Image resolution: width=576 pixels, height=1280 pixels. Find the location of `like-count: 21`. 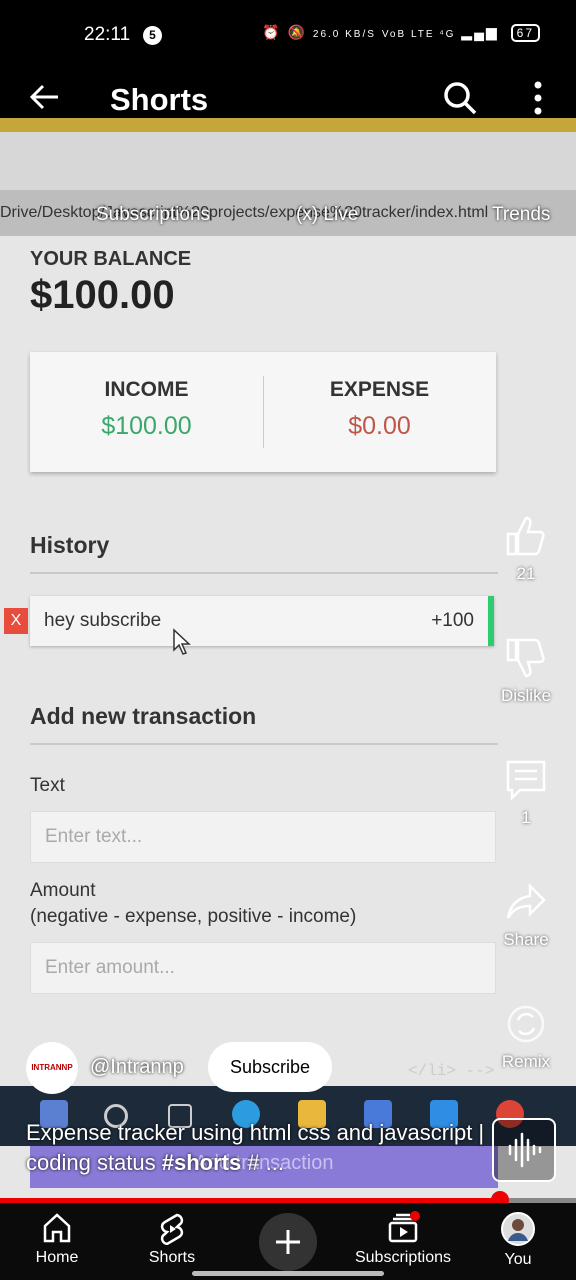

like-count: 21 is located at coordinates (526, 573).